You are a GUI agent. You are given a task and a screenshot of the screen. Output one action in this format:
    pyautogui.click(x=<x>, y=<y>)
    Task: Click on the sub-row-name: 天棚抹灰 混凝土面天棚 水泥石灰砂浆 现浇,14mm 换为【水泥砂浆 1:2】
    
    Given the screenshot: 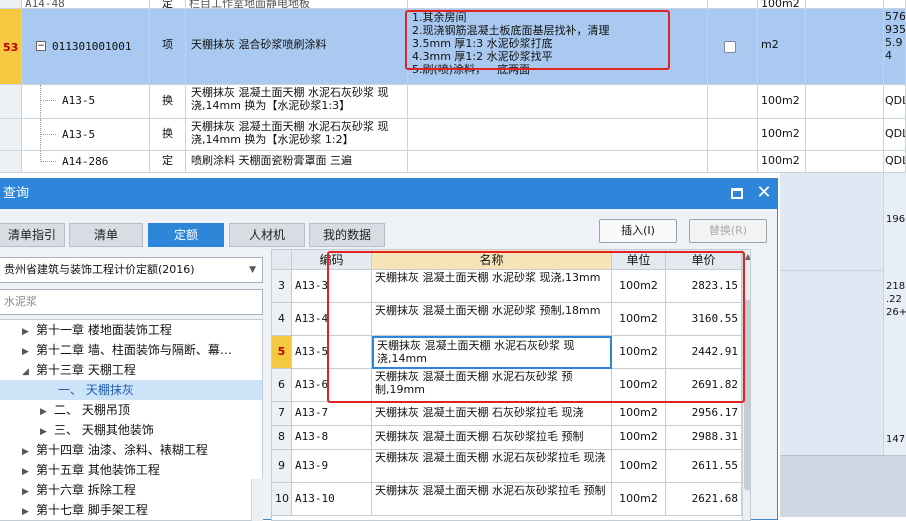 What is the action you would take?
    pyautogui.click(x=297, y=135)
    